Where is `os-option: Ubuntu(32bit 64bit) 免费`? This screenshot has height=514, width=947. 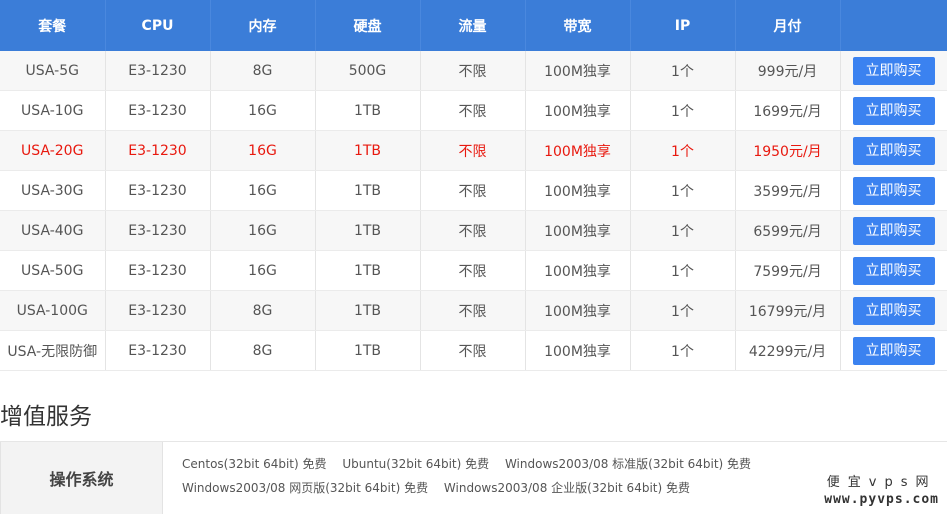
os-option: Ubuntu(32bit 64bit) 免费 is located at coordinates (416, 464).